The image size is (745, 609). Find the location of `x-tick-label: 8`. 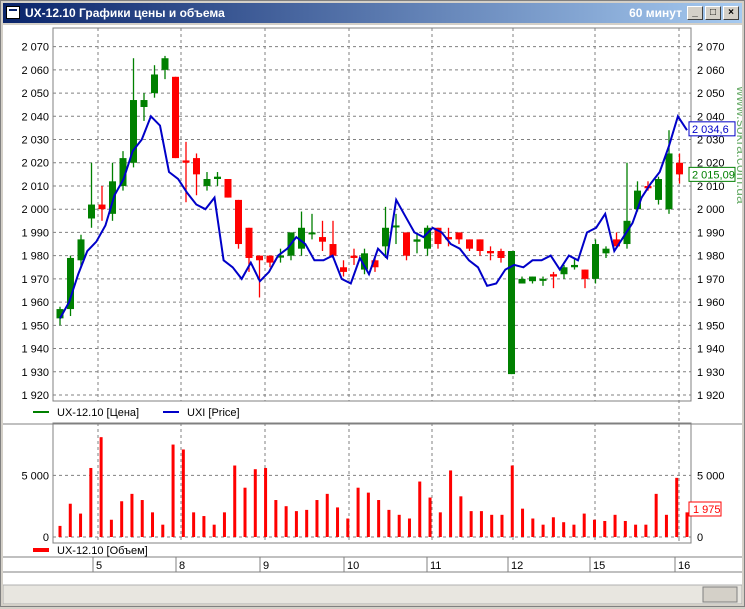

x-tick-label: 8 is located at coordinates (182, 566).